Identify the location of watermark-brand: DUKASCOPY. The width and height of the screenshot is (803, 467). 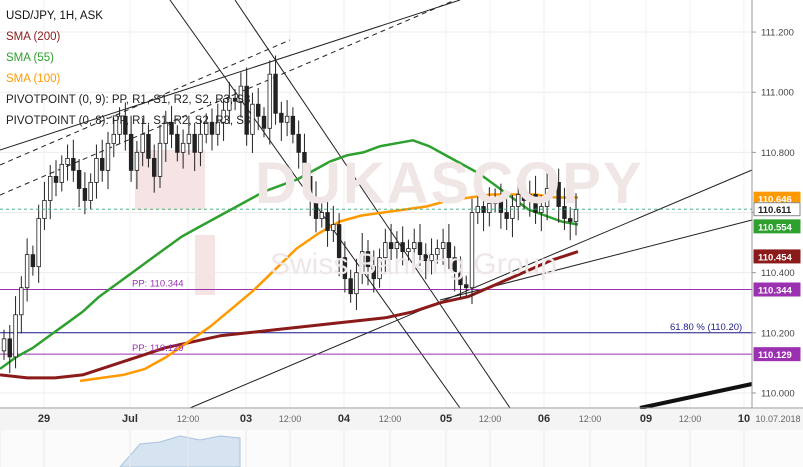
(449, 183).